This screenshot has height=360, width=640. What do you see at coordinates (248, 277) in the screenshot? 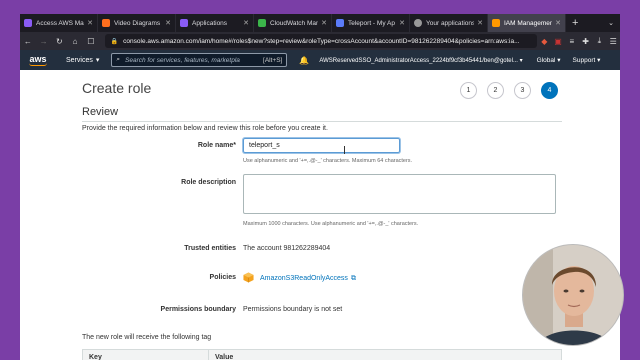
I see `policy-cube-icon` at bounding box center [248, 277].